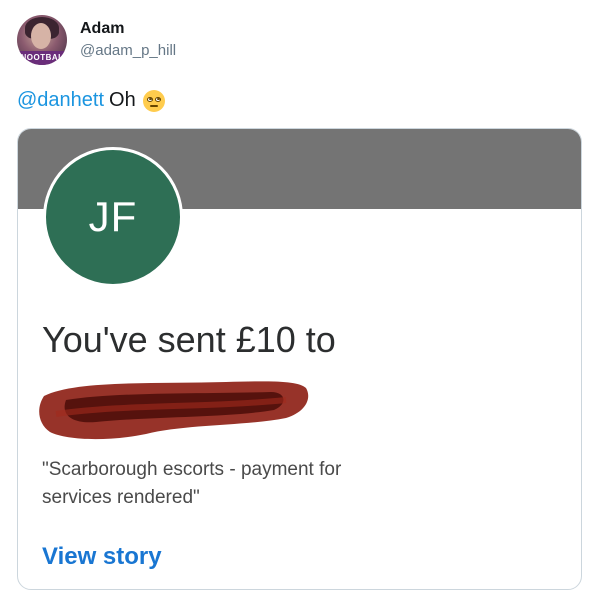  What do you see at coordinates (128, 50) in the screenshot?
I see `author-handle: @adam_p_hill` at bounding box center [128, 50].